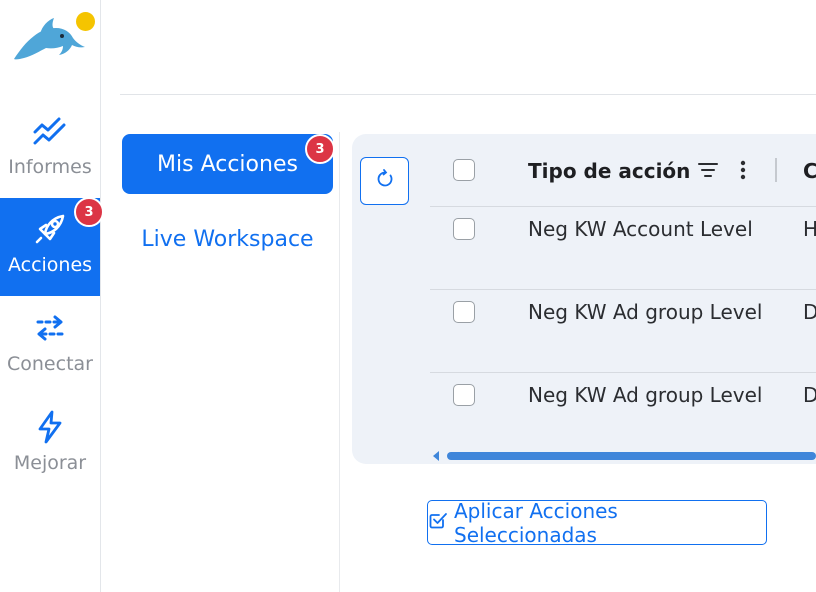 The width and height of the screenshot is (816, 592). I want to click on lightning-icon, so click(50, 427).